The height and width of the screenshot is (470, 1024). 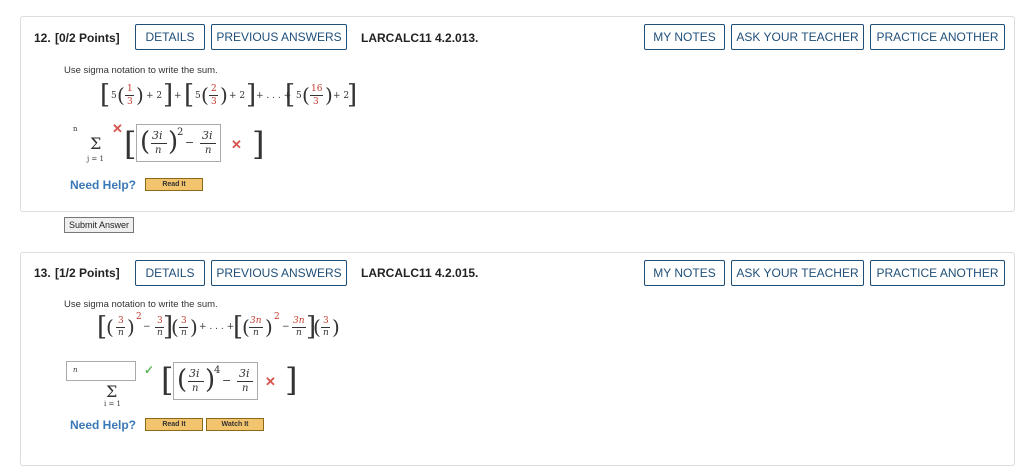 I want to click on term1-num: 1, so click(x=130, y=89).